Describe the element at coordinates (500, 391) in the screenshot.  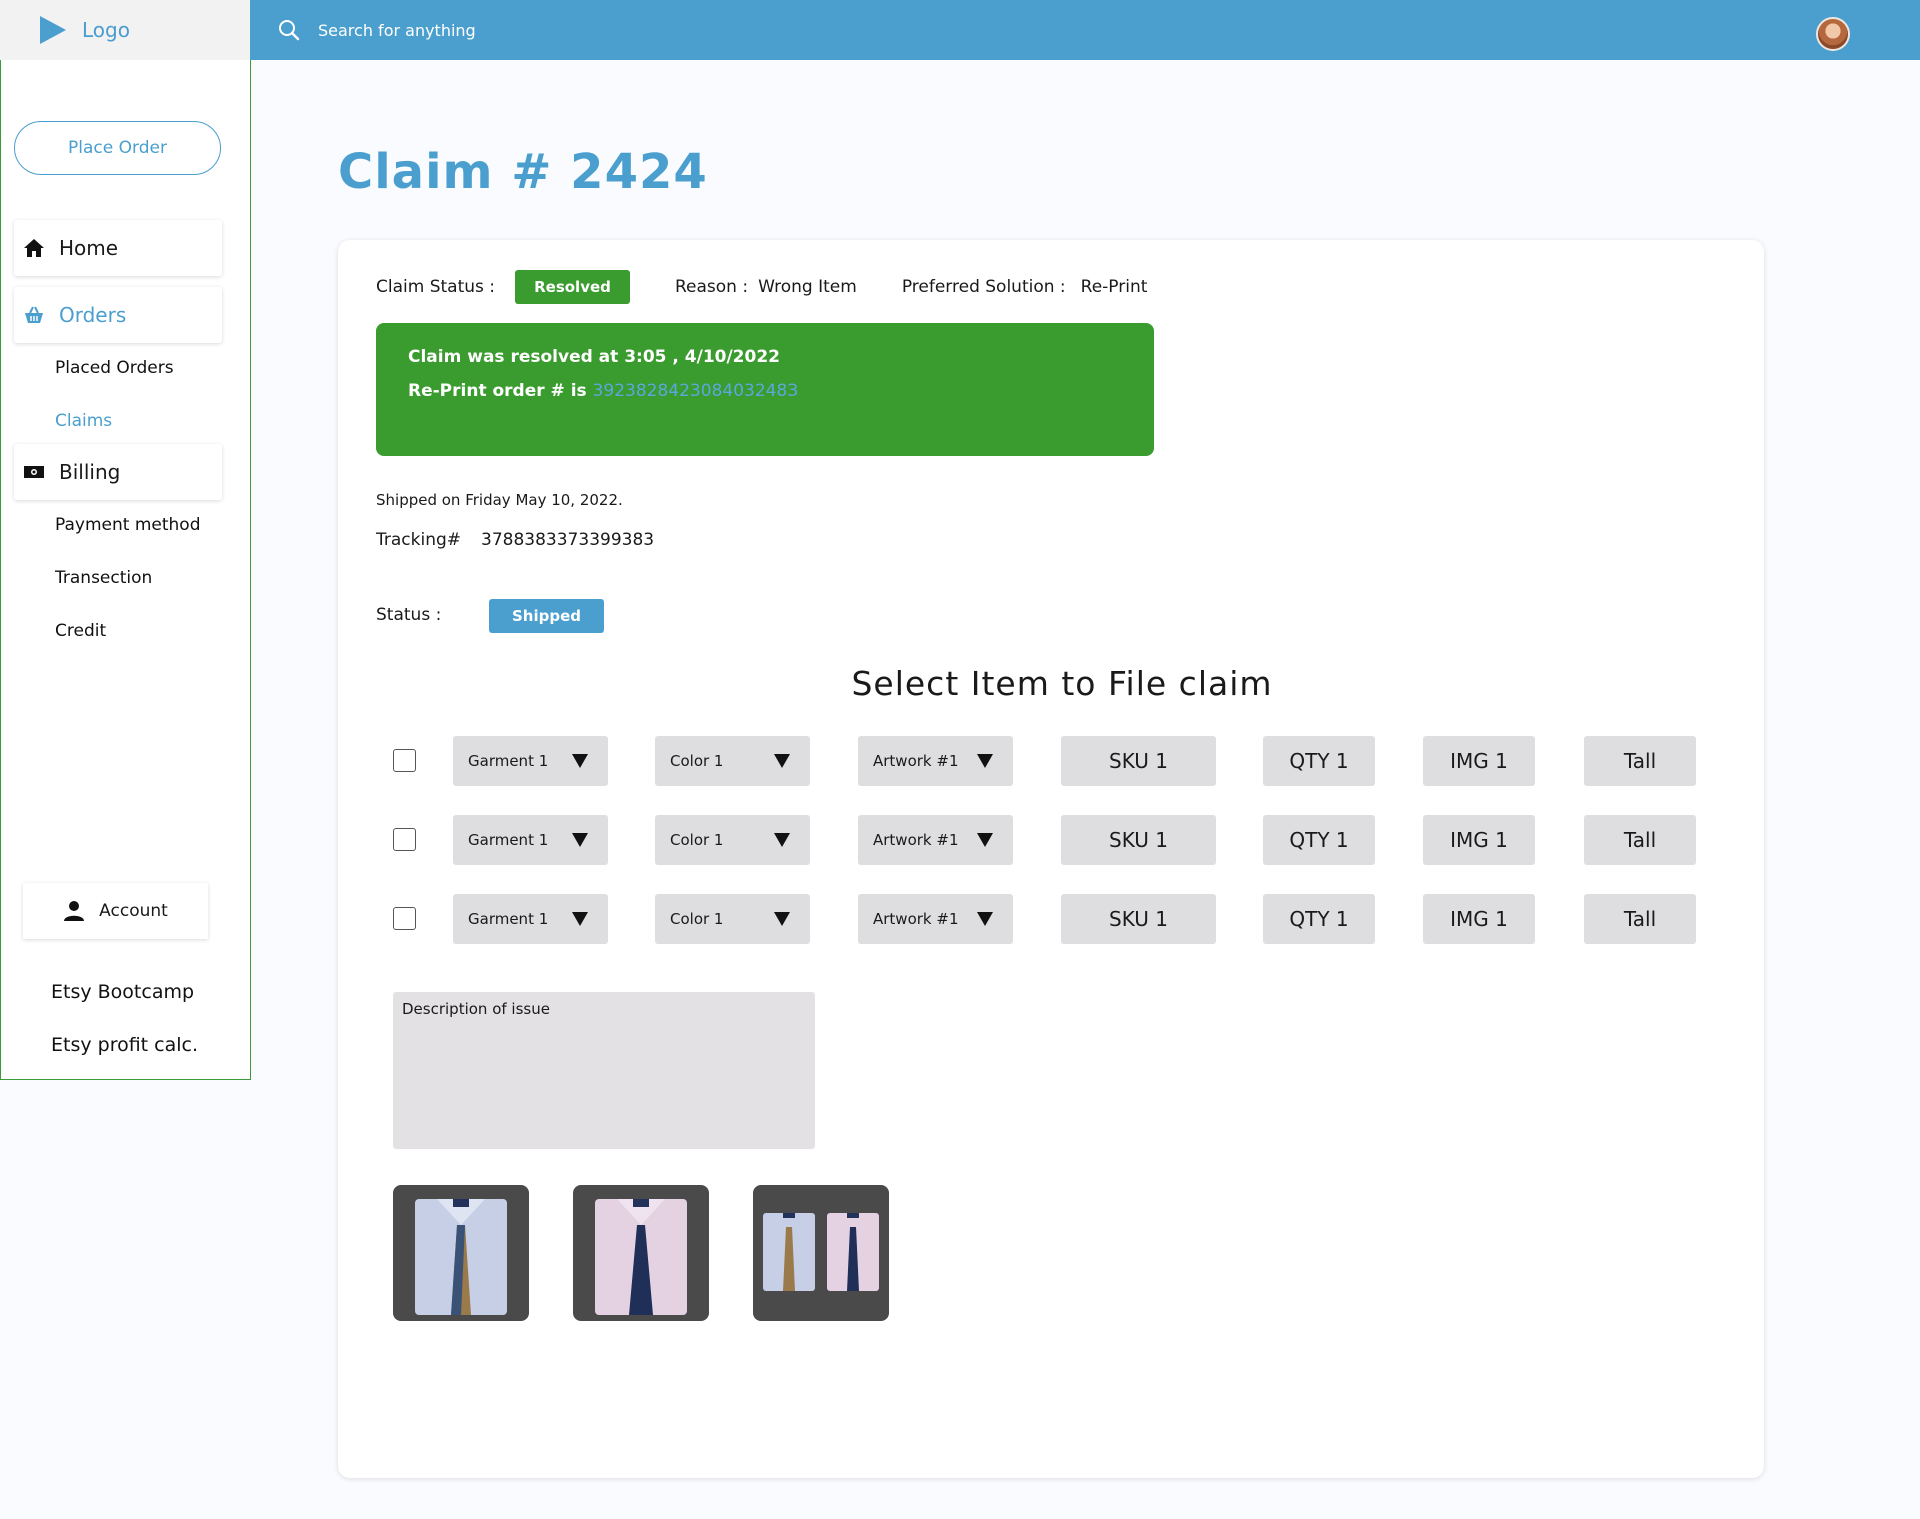
I see `reprint-label: Re-Print order # is` at that location.